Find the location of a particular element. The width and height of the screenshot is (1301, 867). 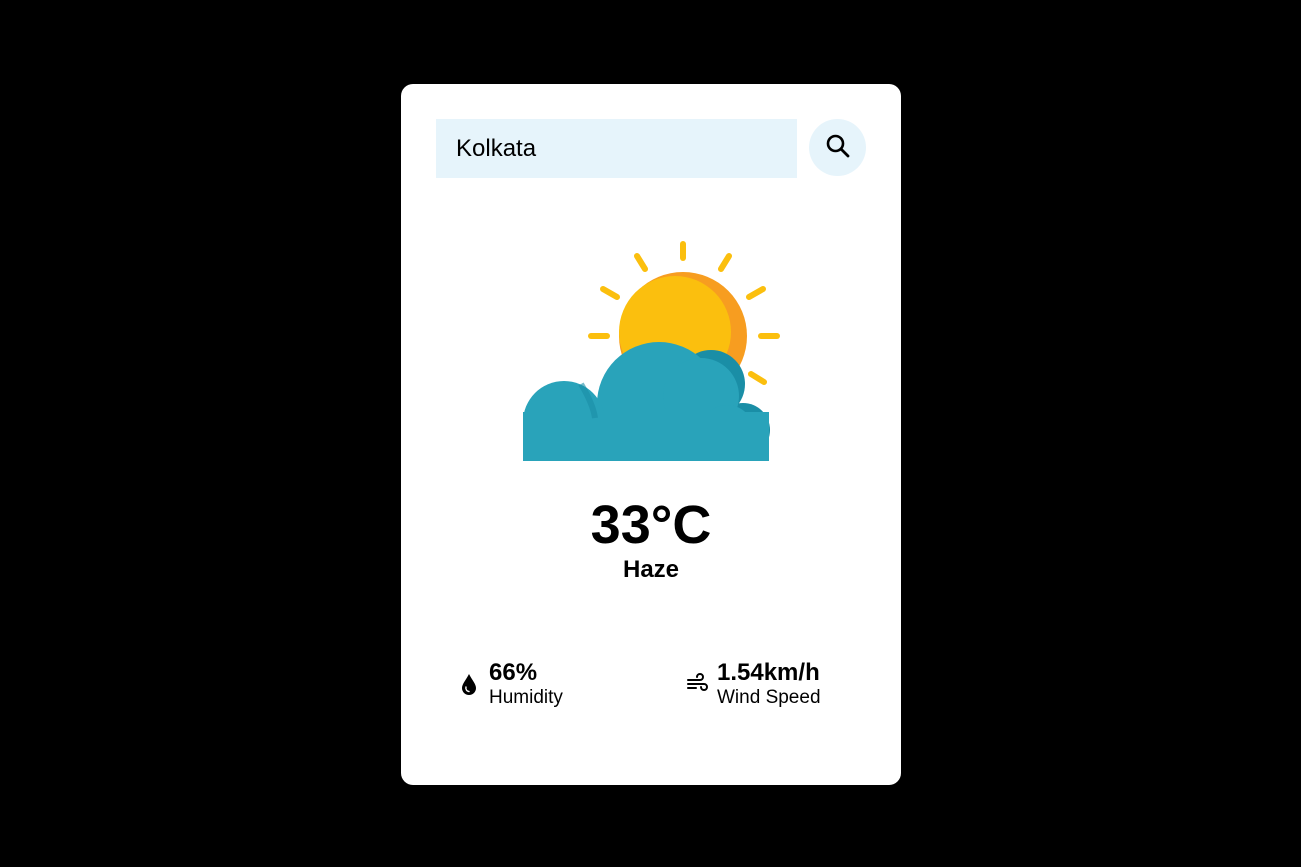

sun-behind-cloud-icon is located at coordinates (651, 350).